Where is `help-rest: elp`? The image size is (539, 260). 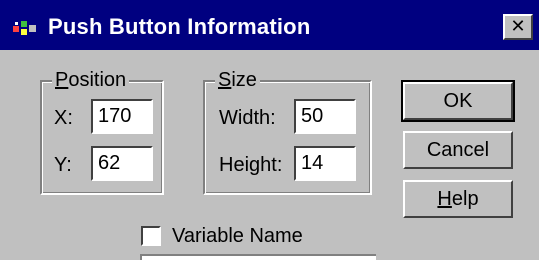 help-rest: elp is located at coordinates (465, 198).